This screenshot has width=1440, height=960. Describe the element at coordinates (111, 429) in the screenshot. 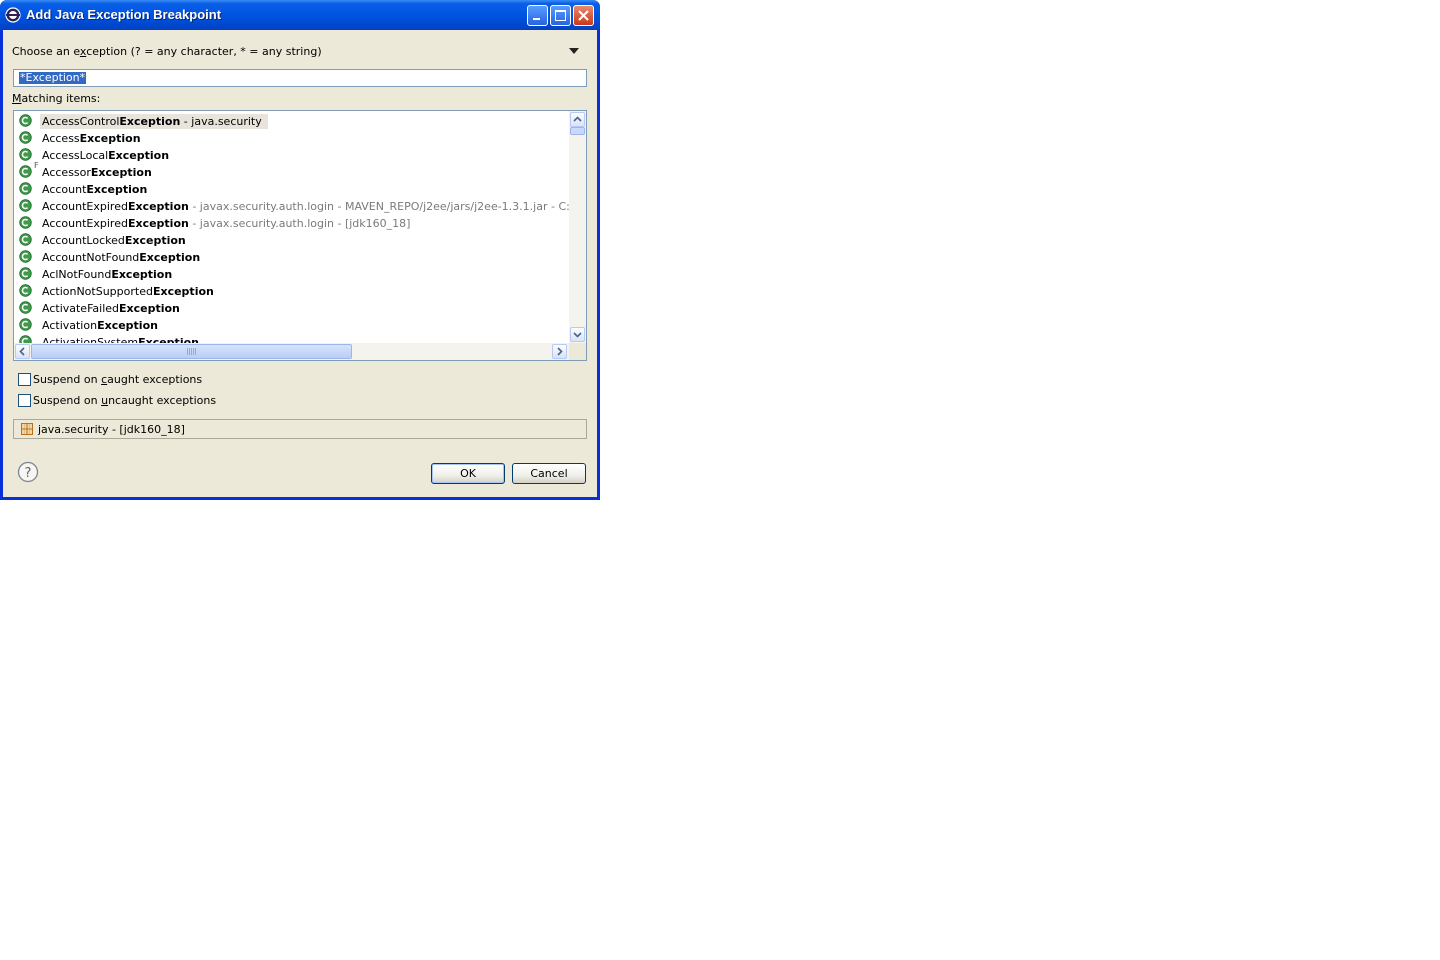

I see `status-text: java.security - [jdk160_18]` at that location.